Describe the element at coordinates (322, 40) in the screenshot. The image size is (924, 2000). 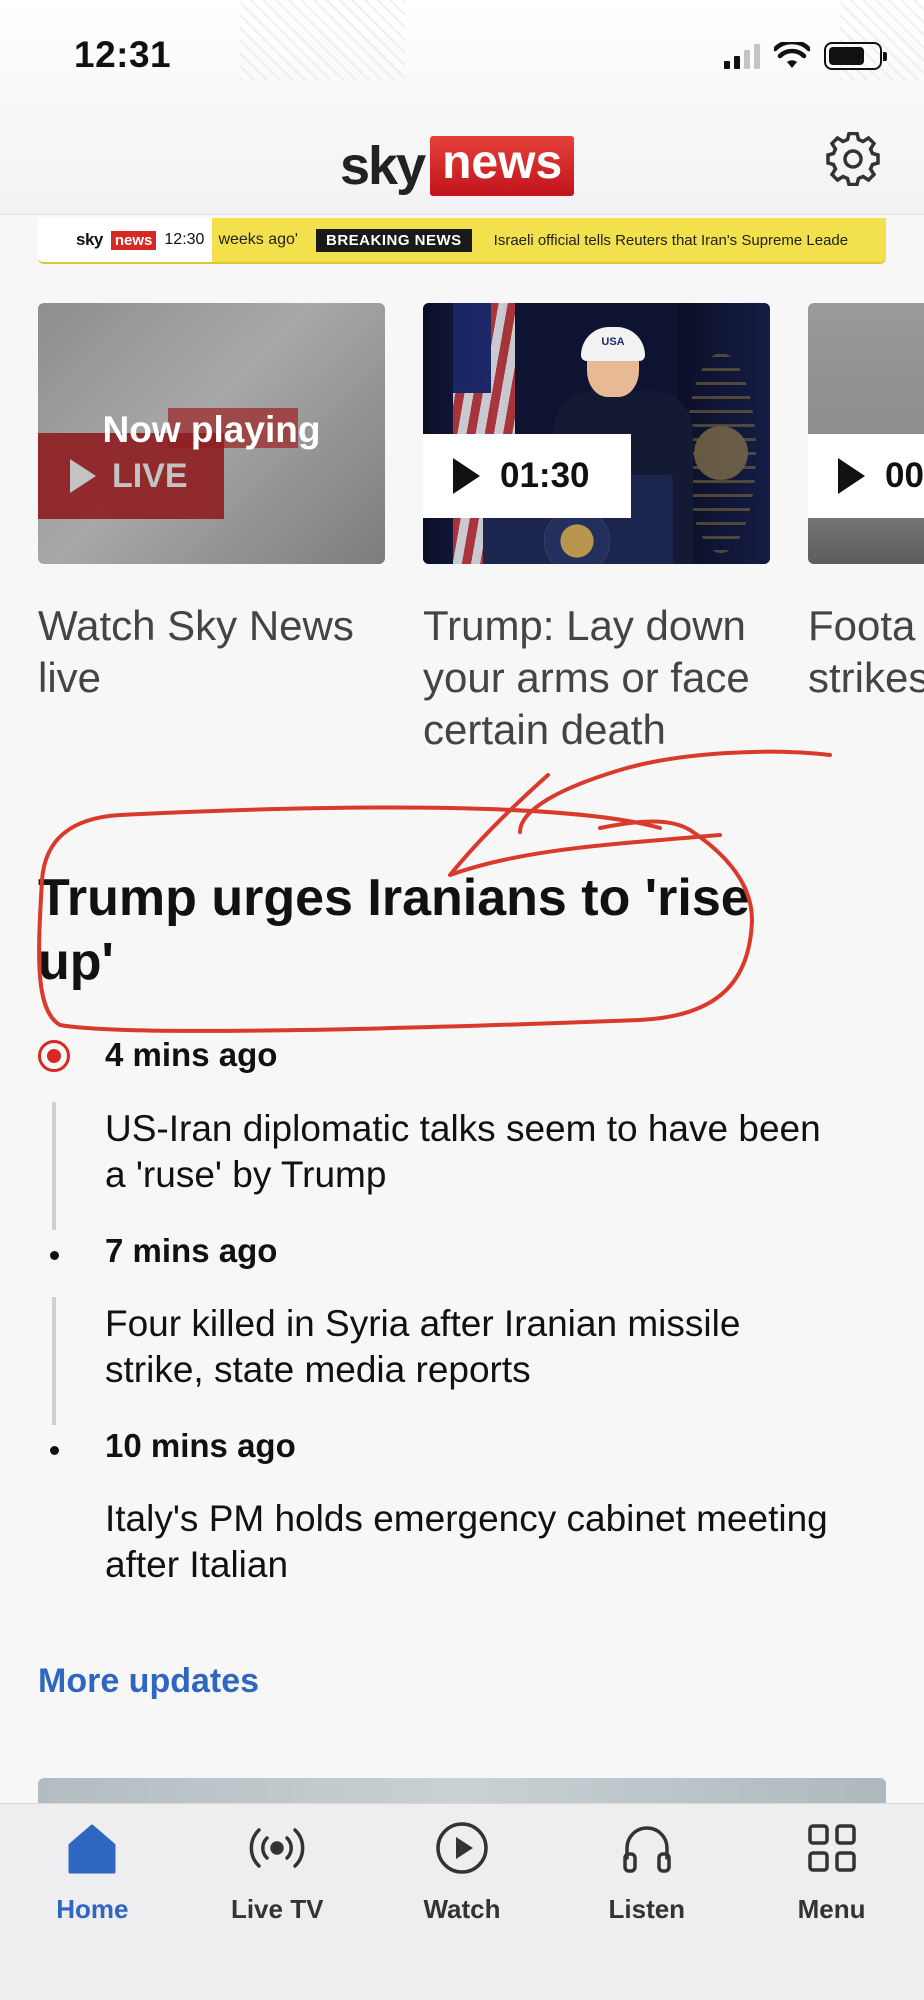
I see `header-pattern` at that location.